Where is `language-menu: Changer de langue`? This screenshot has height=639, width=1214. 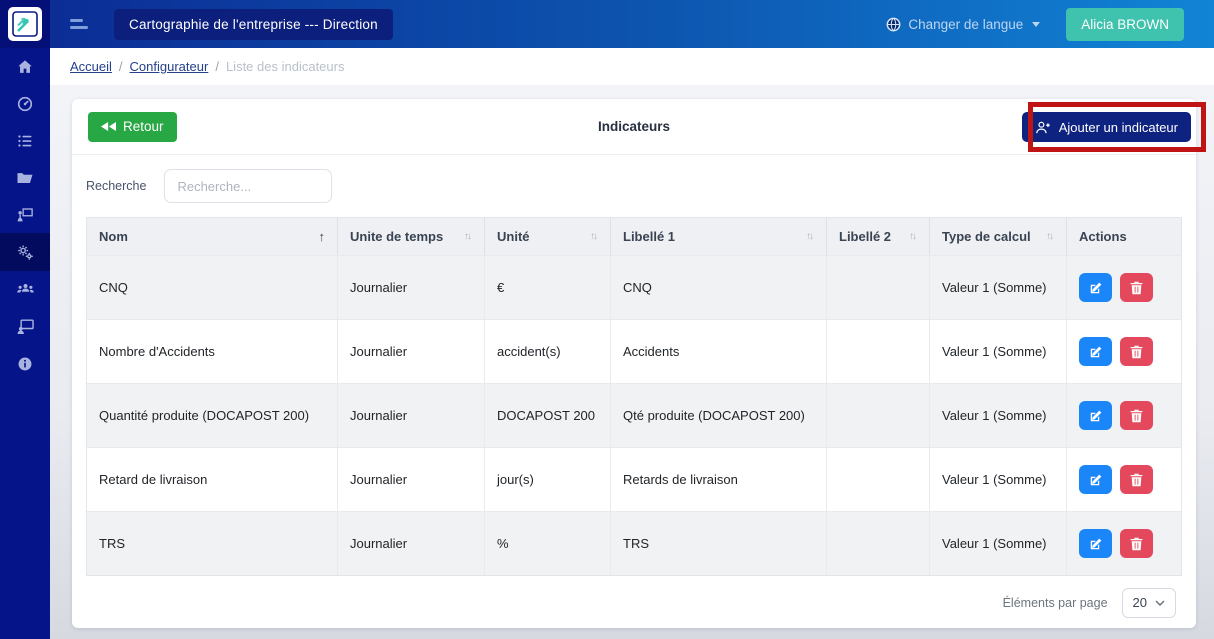
language-menu: Changer de langue is located at coordinates (963, 24).